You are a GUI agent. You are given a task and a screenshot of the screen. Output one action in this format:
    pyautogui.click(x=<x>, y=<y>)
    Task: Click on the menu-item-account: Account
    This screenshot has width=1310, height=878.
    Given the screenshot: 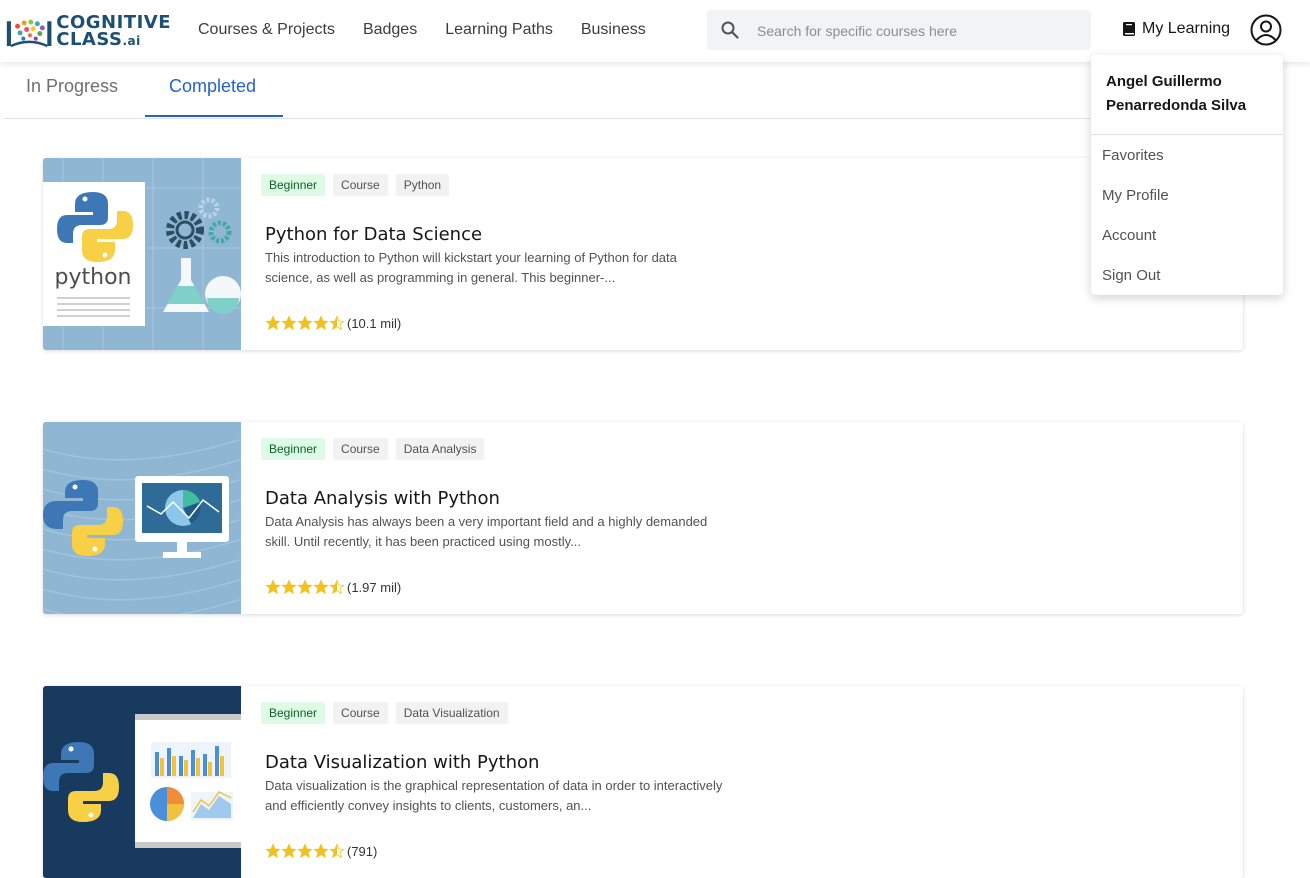 What is the action you would take?
    pyautogui.click(x=1129, y=235)
    